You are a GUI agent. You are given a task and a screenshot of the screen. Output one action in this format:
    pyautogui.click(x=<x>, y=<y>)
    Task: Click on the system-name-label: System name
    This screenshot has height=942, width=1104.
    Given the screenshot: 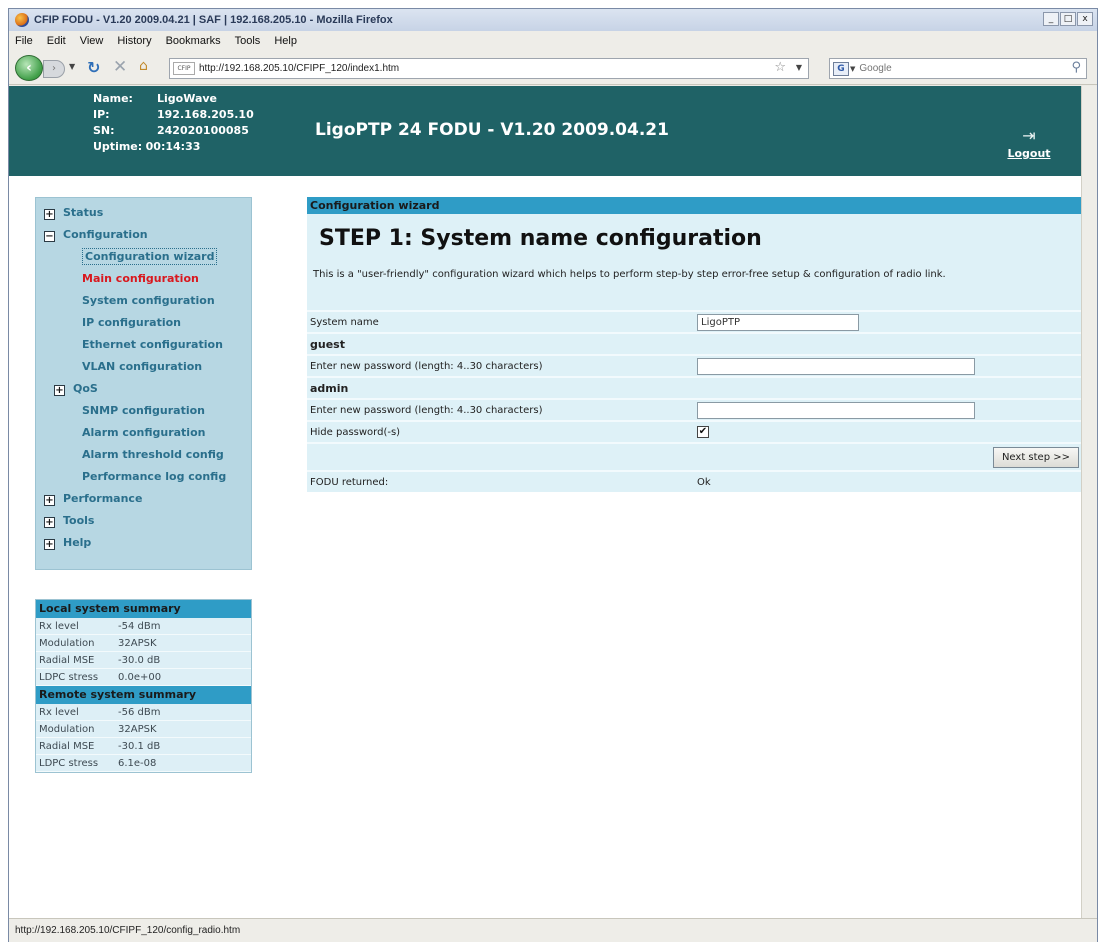 What is the action you would take?
    pyautogui.click(x=344, y=322)
    